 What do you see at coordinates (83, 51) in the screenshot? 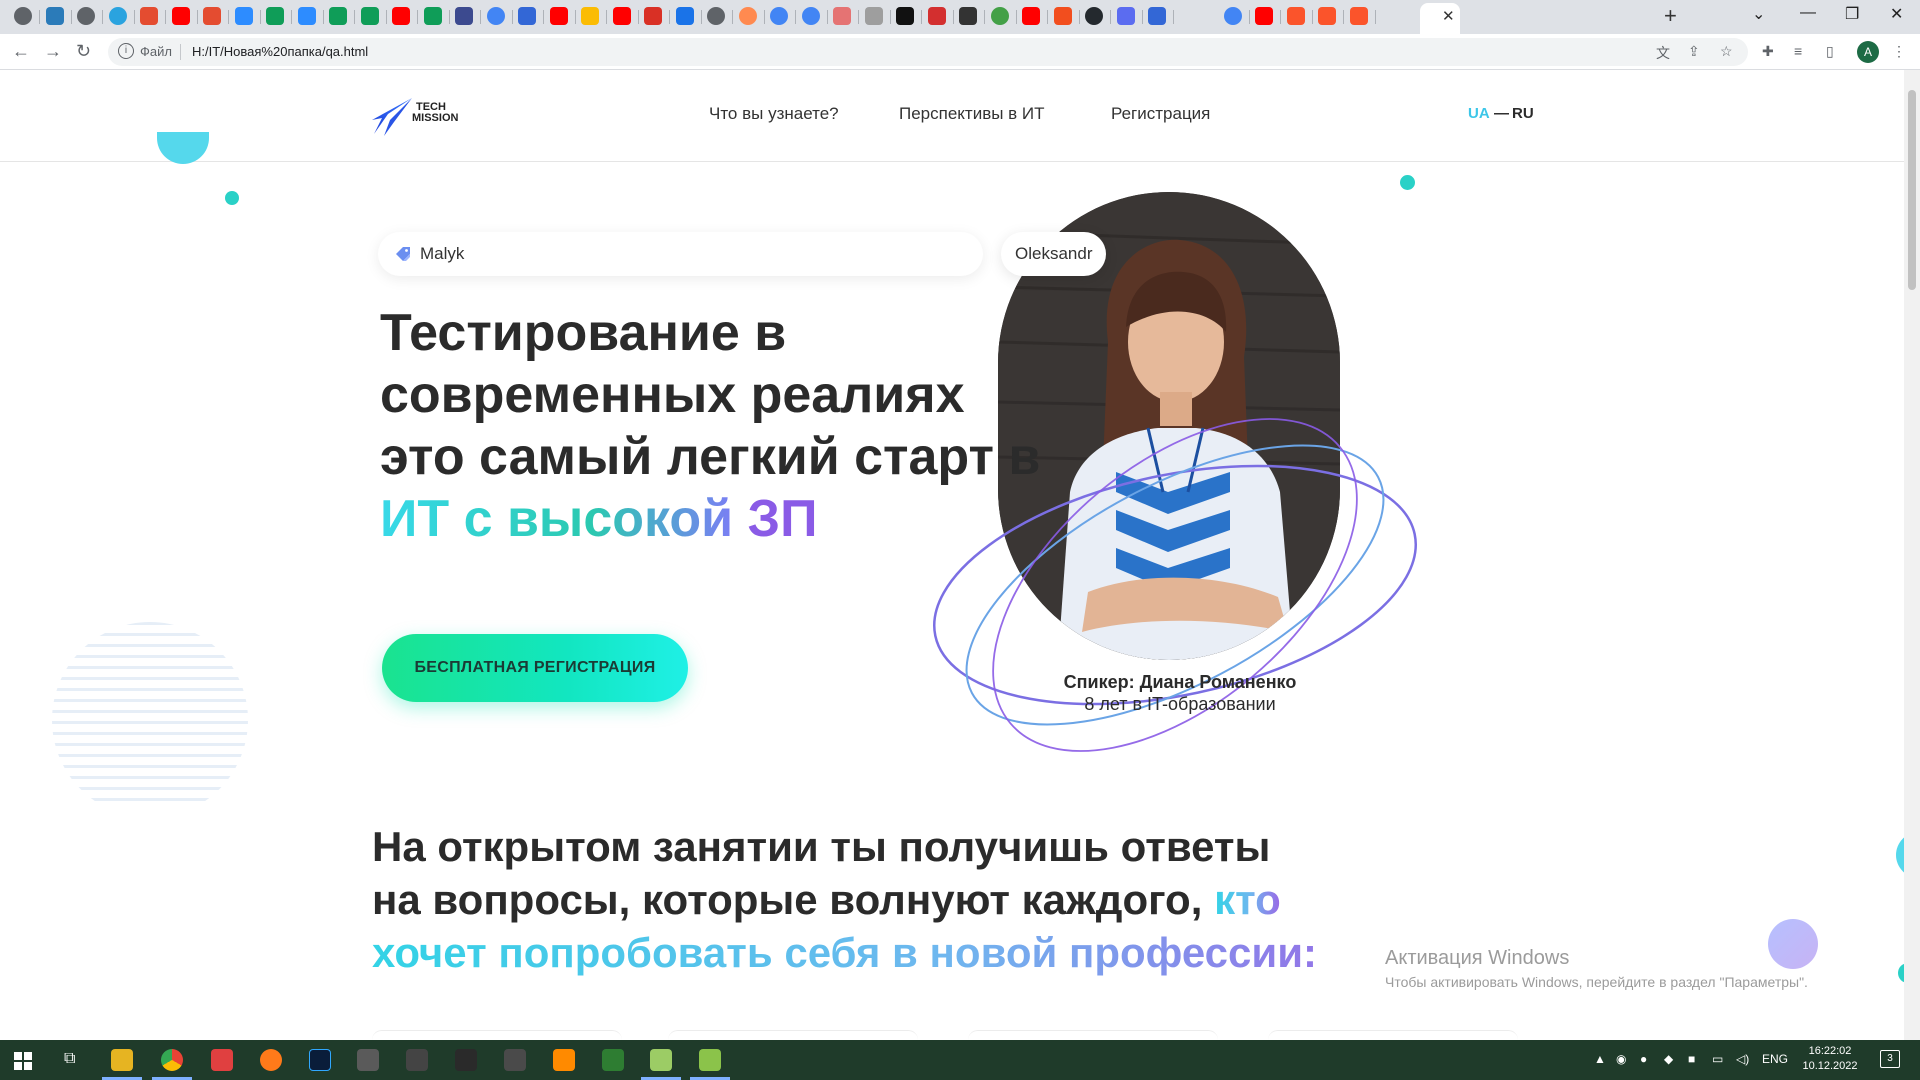
I see `reload-icon: ↻` at bounding box center [83, 51].